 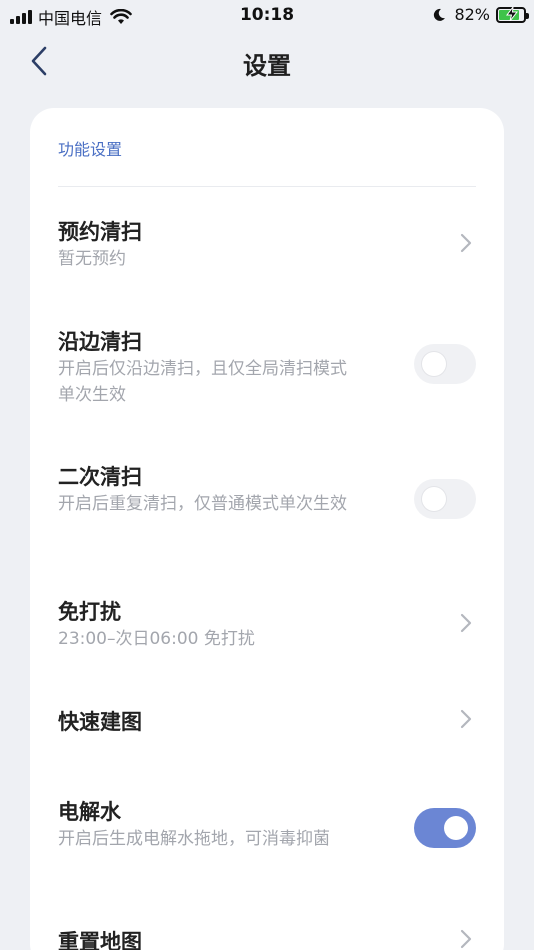 What do you see at coordinates (267, 66) in the screenshot?
I see `page-title: 设置` at bounding box center [267, 66].